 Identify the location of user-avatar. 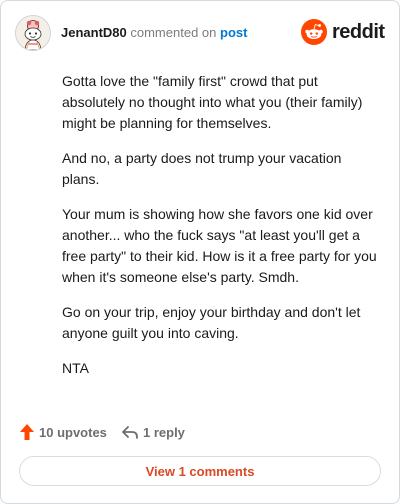
(33, 33).